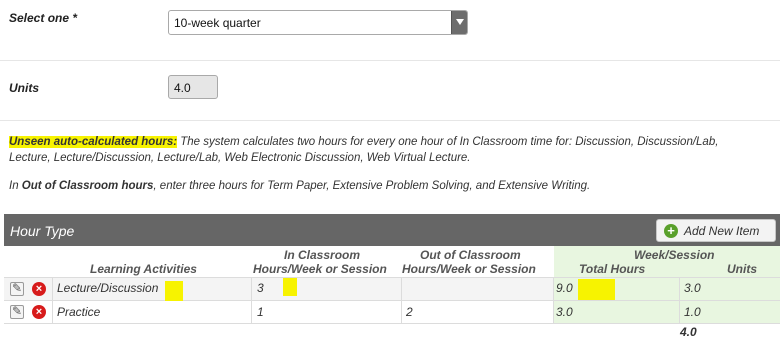 Image resolution: width=780 pixels, height=342 pixels. What do you see at coordinates (612, 269) in the screenshot?
I see `total-header-2: Total Hours` at bounding box center [612, 269].